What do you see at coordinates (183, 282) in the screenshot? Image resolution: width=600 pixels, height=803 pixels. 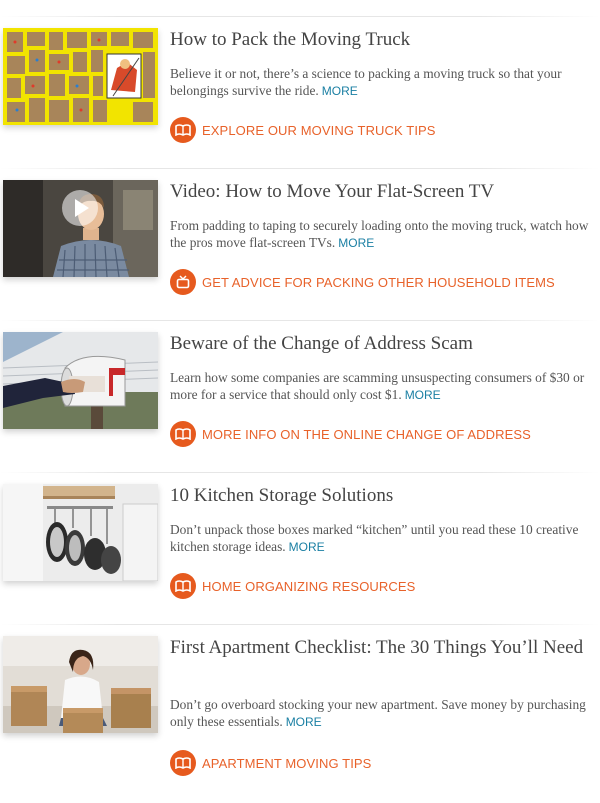 I see `tv-icon` at bounding box center [183, 282].